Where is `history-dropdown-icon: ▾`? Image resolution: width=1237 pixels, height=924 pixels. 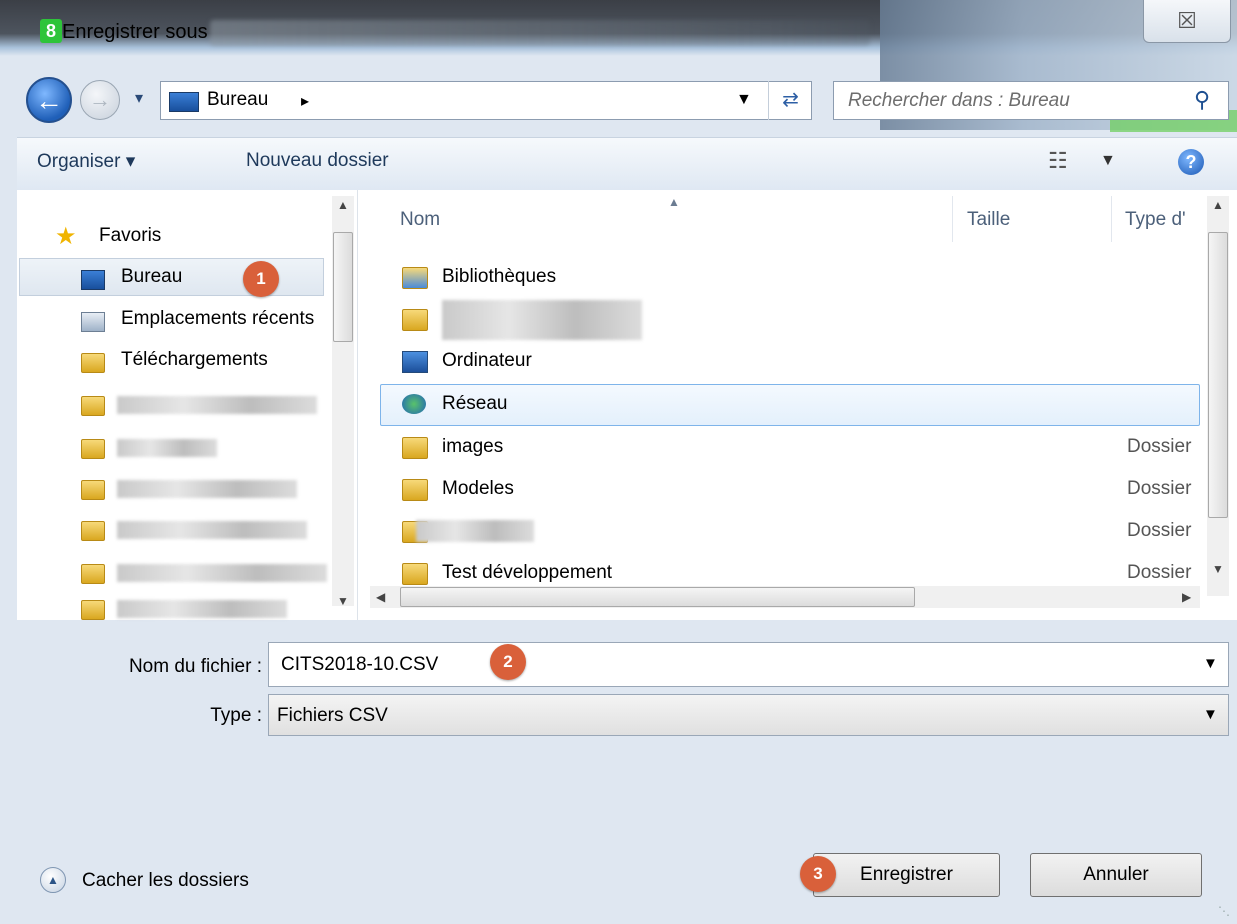 history-dropdown-icon: ▾ is located at coordinates (139, 99).